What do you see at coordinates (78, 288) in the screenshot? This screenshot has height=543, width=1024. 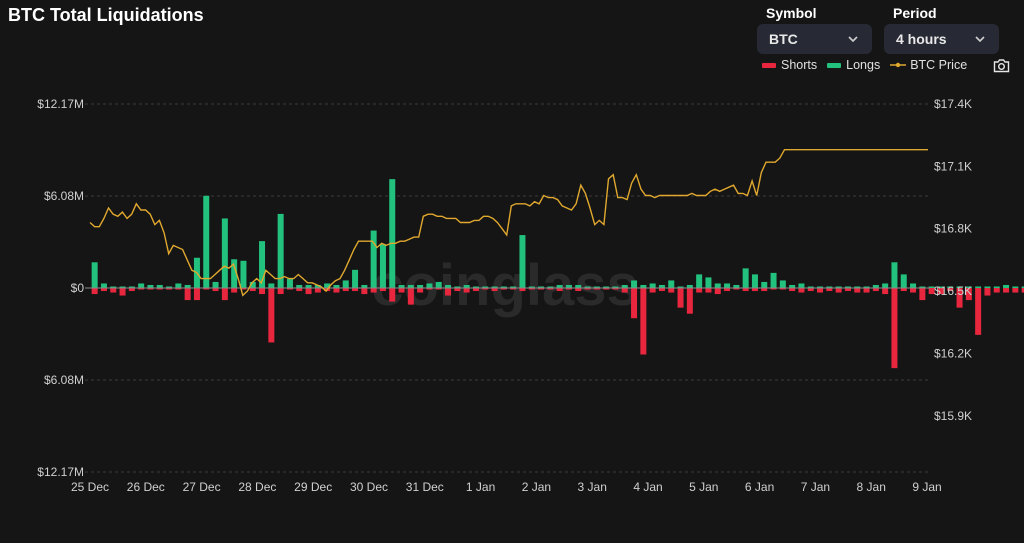 I see `y-left-tick-label: $0` at bounding box center [78, 288].